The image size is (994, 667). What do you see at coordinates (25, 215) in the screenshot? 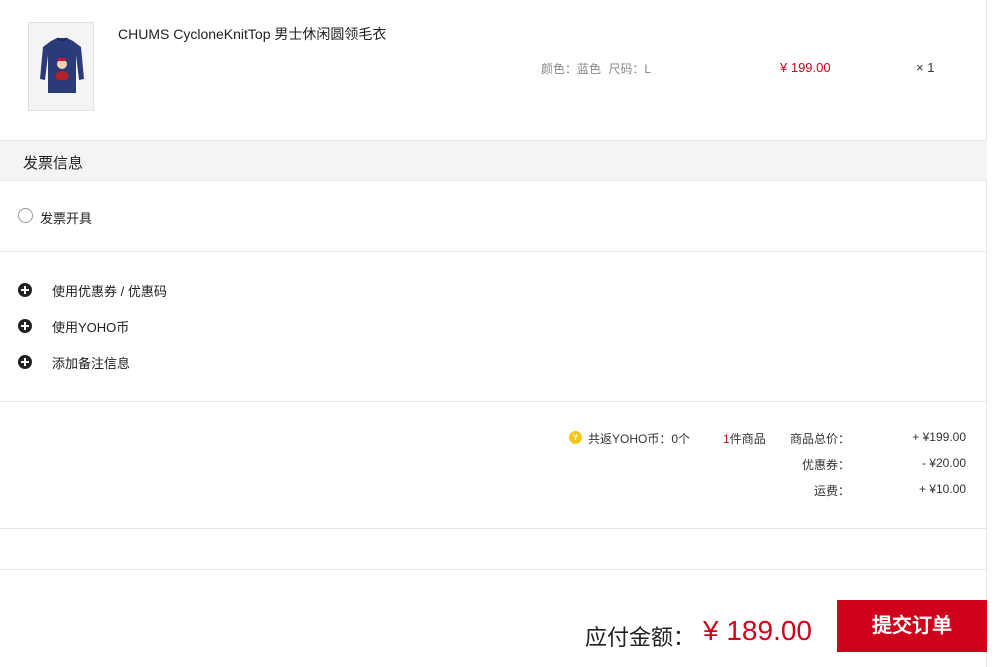
I see `invoice-radio-button` at bounding box center [25, 215].